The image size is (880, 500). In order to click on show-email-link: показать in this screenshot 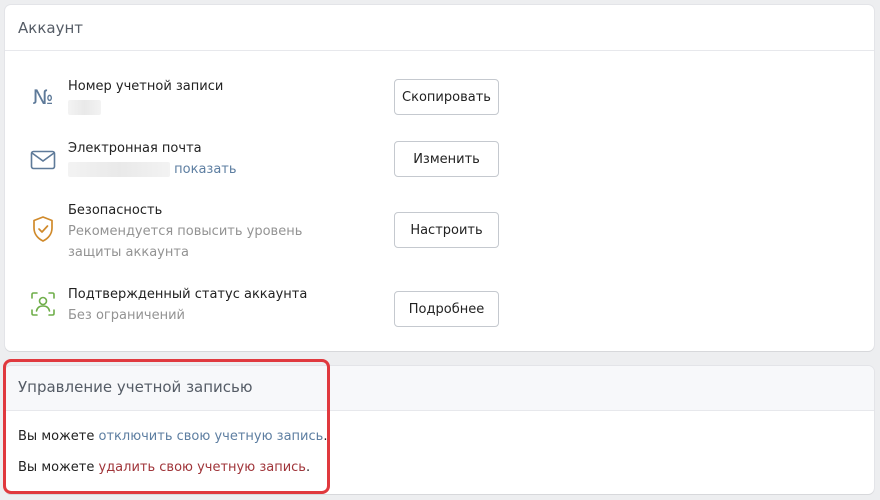, I will do `click(205, 169)`.